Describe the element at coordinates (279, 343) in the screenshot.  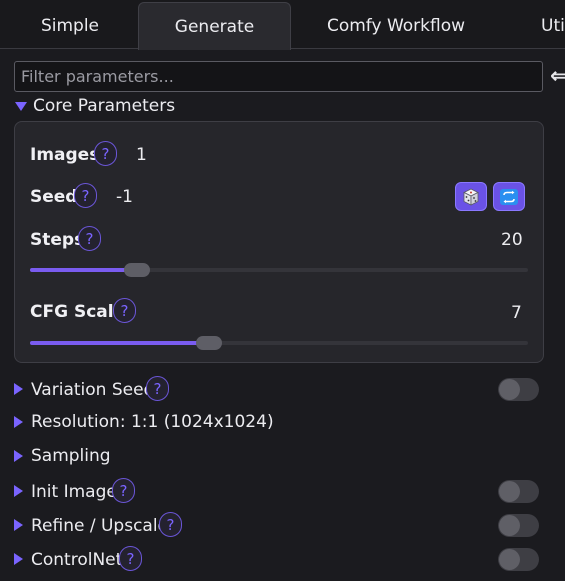
I see `cfg-scale-slider` at that location.